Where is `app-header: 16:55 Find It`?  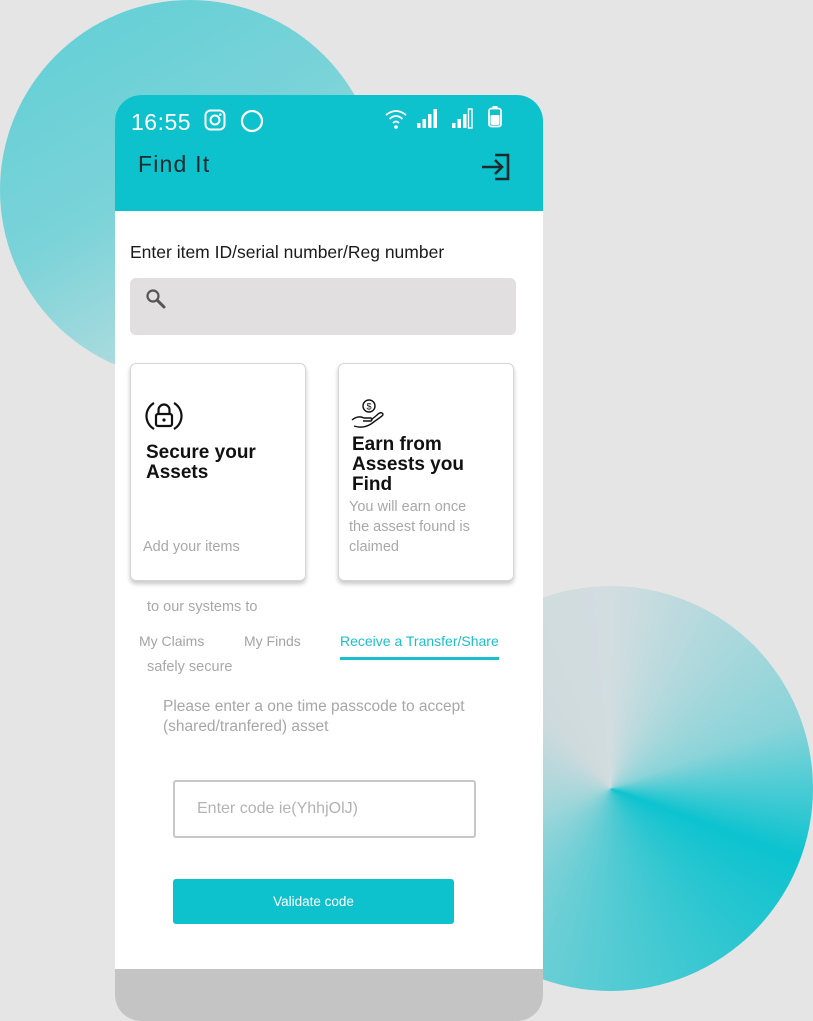
app-header: 16:55 Find It is located at coordinates (329, 153).